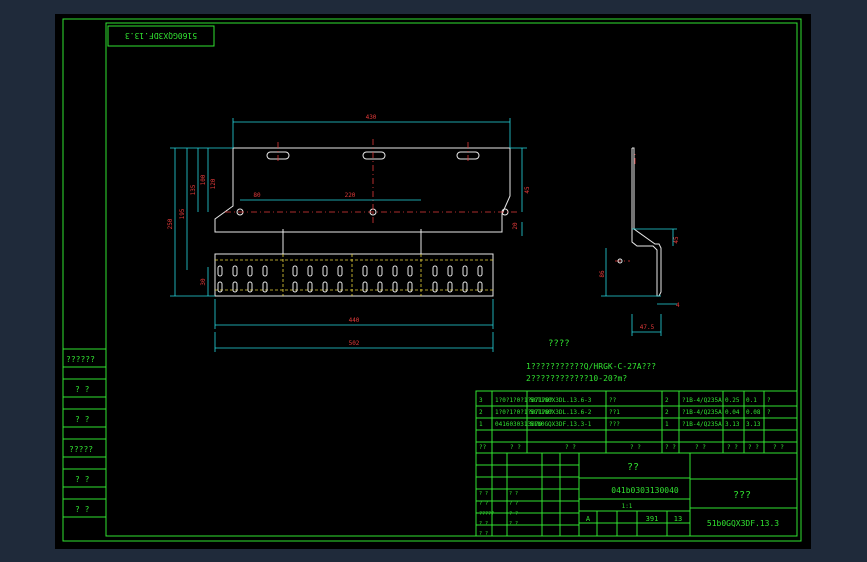 The height and width of the screenshot is (562, 867). I want to click on parts-cell-w2: 0.1, so click(751, 400).